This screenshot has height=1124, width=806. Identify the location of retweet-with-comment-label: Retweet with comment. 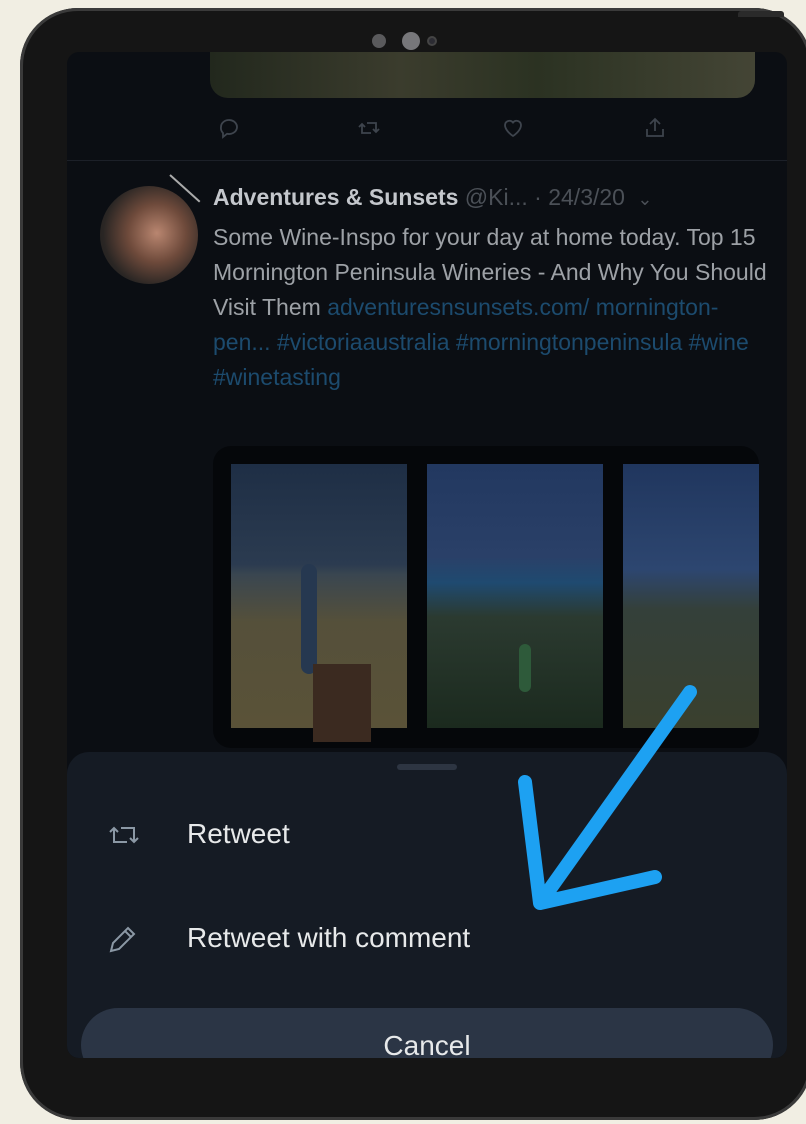
(329, 937).